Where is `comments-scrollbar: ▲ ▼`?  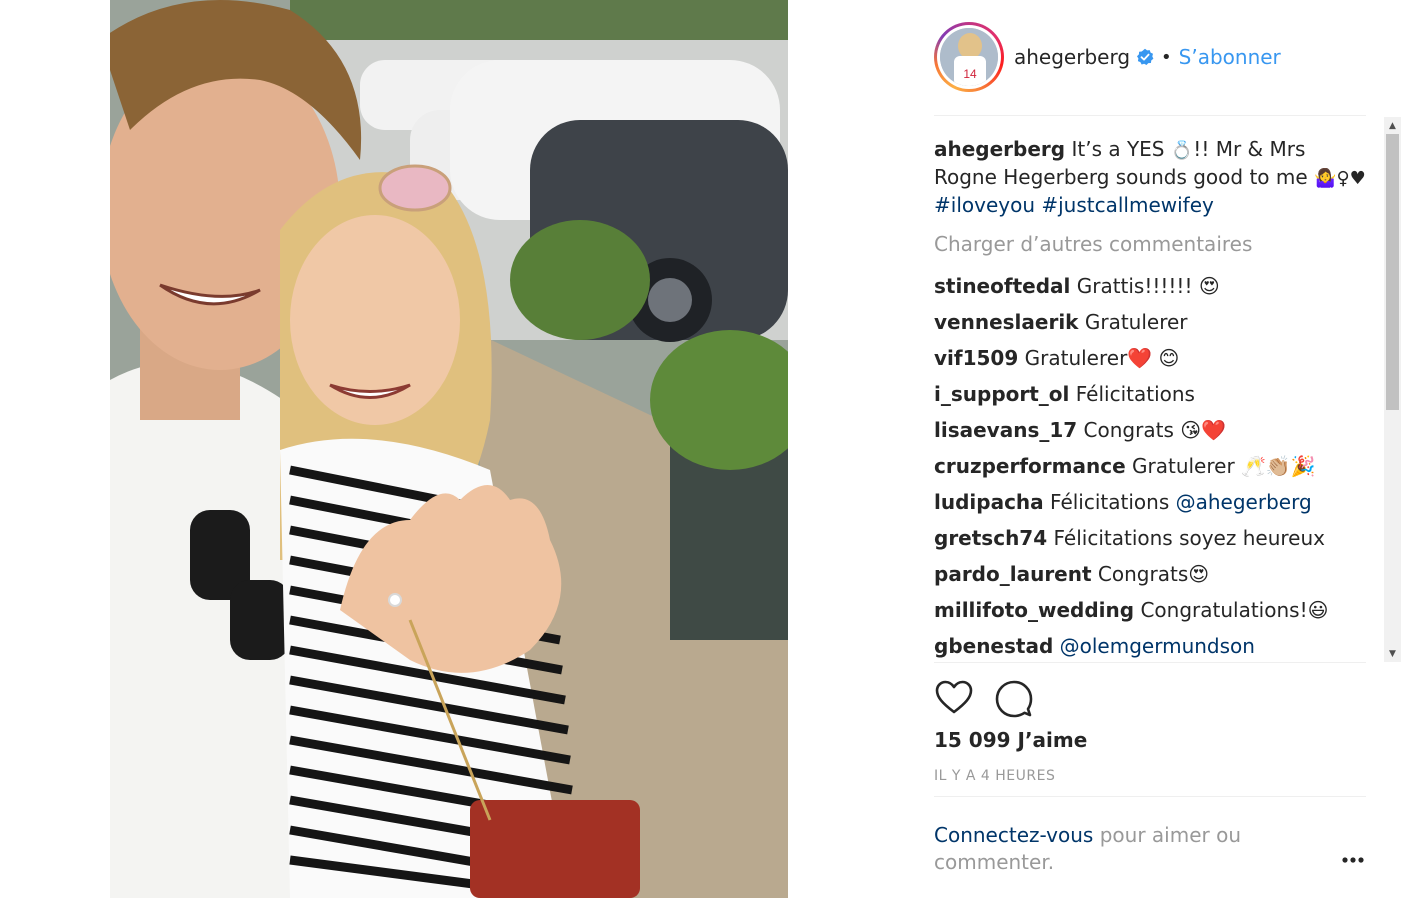 comments-scrollbar: ▲ ▼ is located at coordinates (1392, 389).